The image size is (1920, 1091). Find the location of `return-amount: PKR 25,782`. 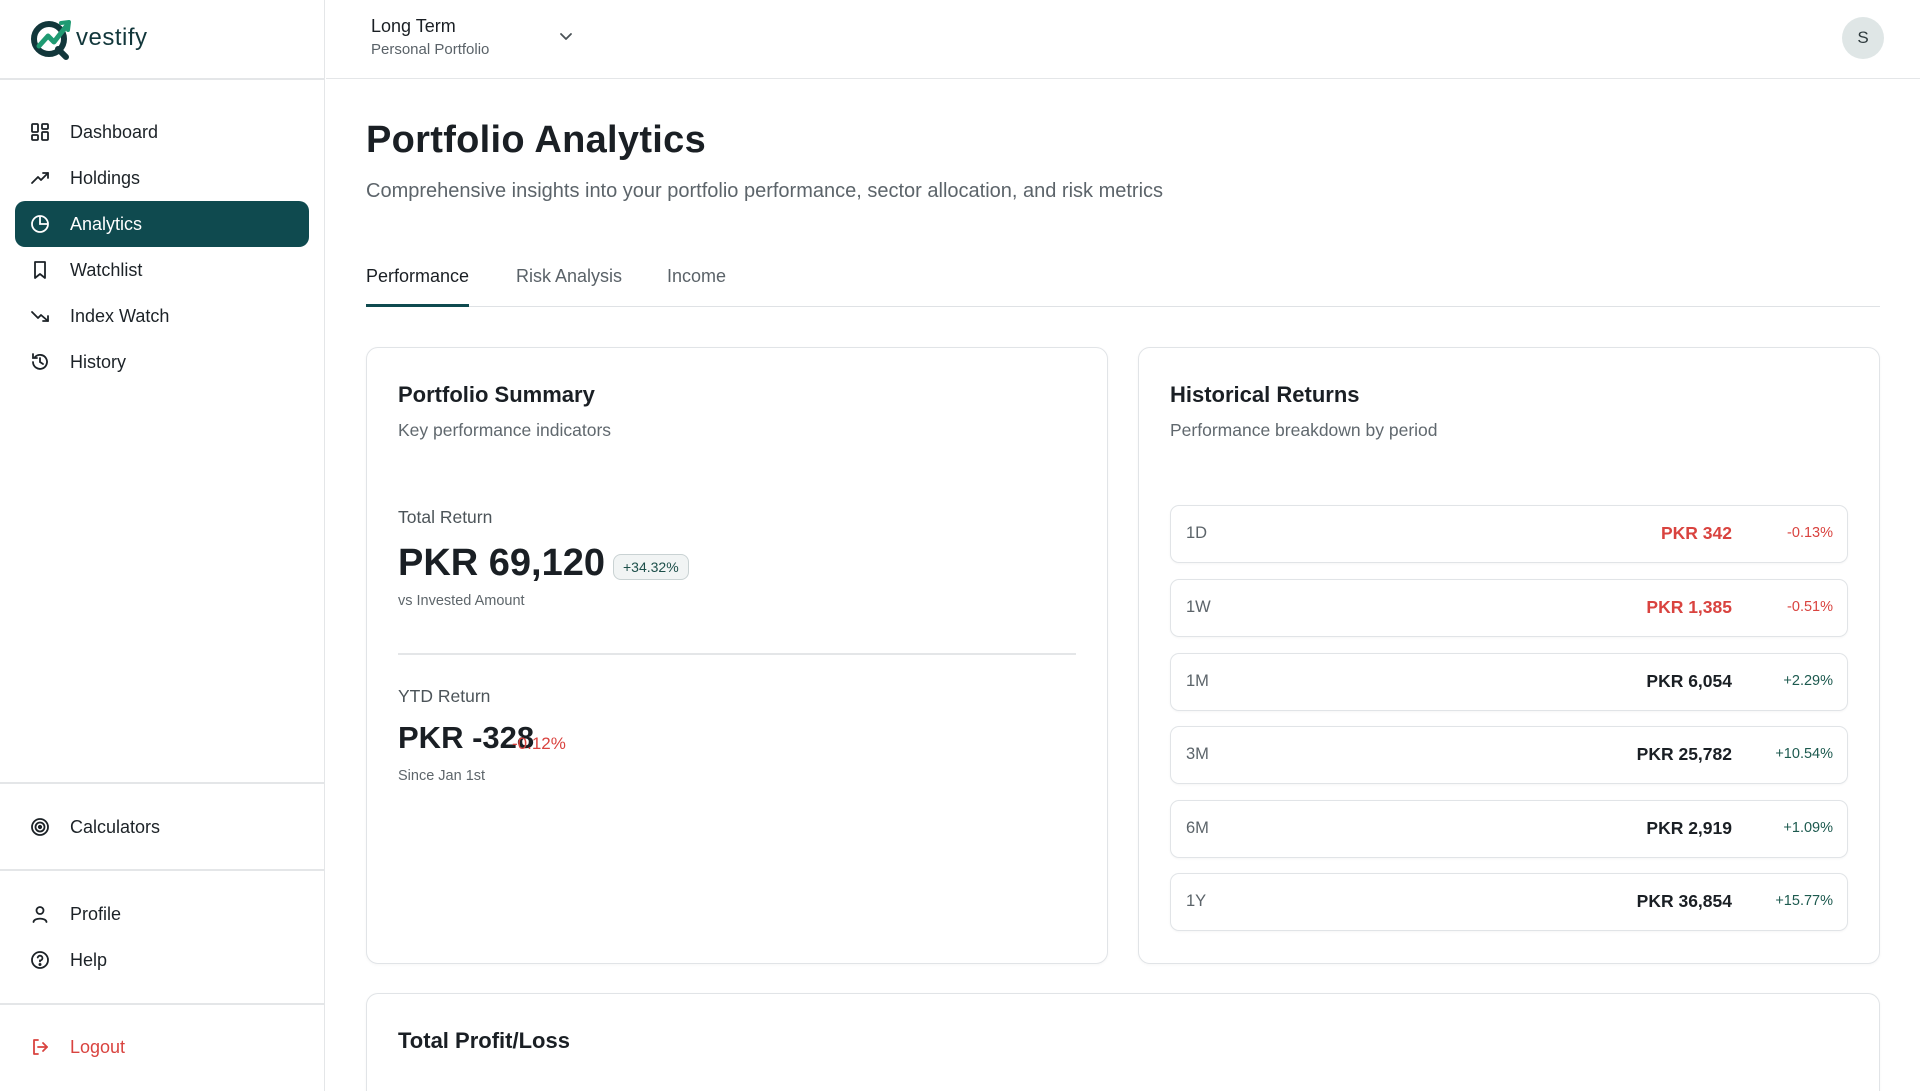

return-amount: PKR 25,782 is located at coordinates (1684, 754).